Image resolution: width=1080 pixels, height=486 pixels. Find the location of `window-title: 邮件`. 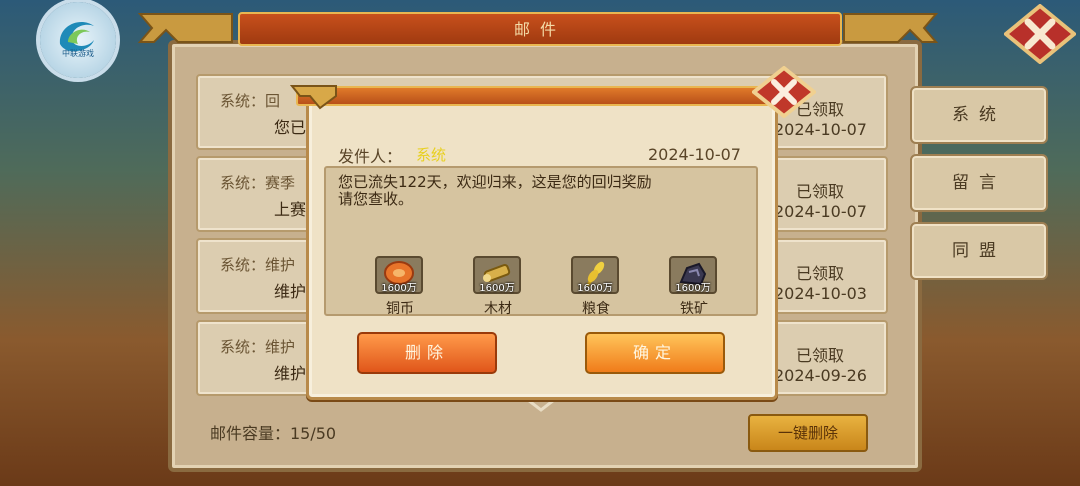

window-title: 邮件 is located at coordinates (539, 29).